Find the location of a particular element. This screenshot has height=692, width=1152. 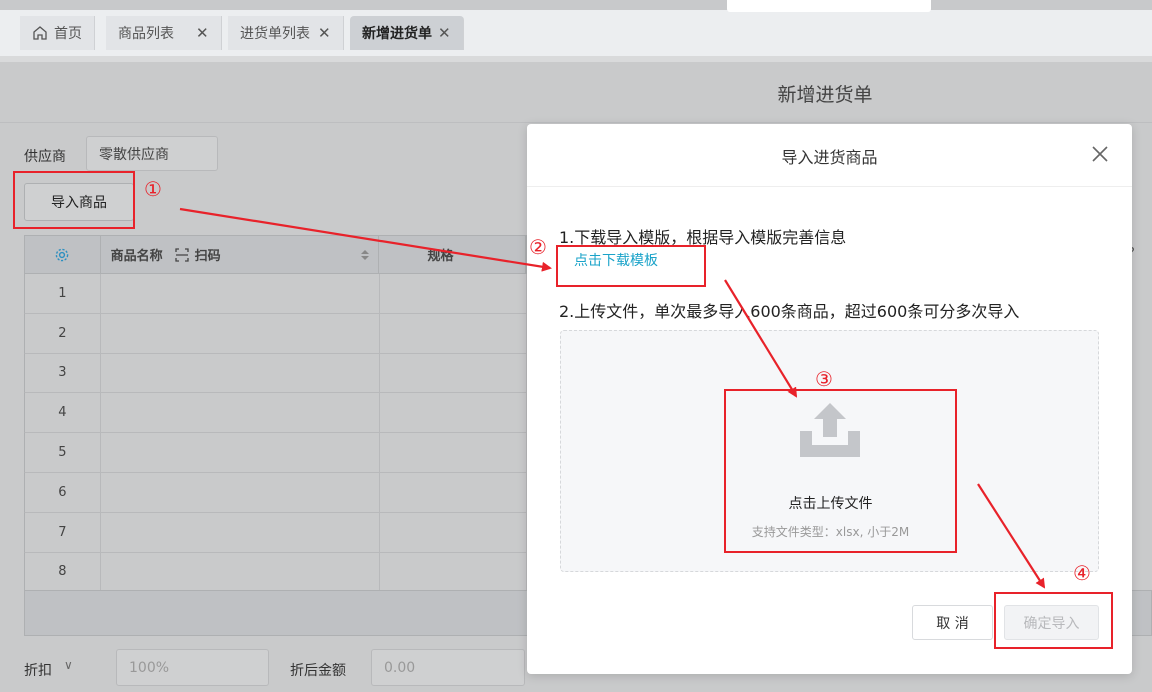

tab-product-list: 商品列表 ✕ is located at coordinates (164, 33).